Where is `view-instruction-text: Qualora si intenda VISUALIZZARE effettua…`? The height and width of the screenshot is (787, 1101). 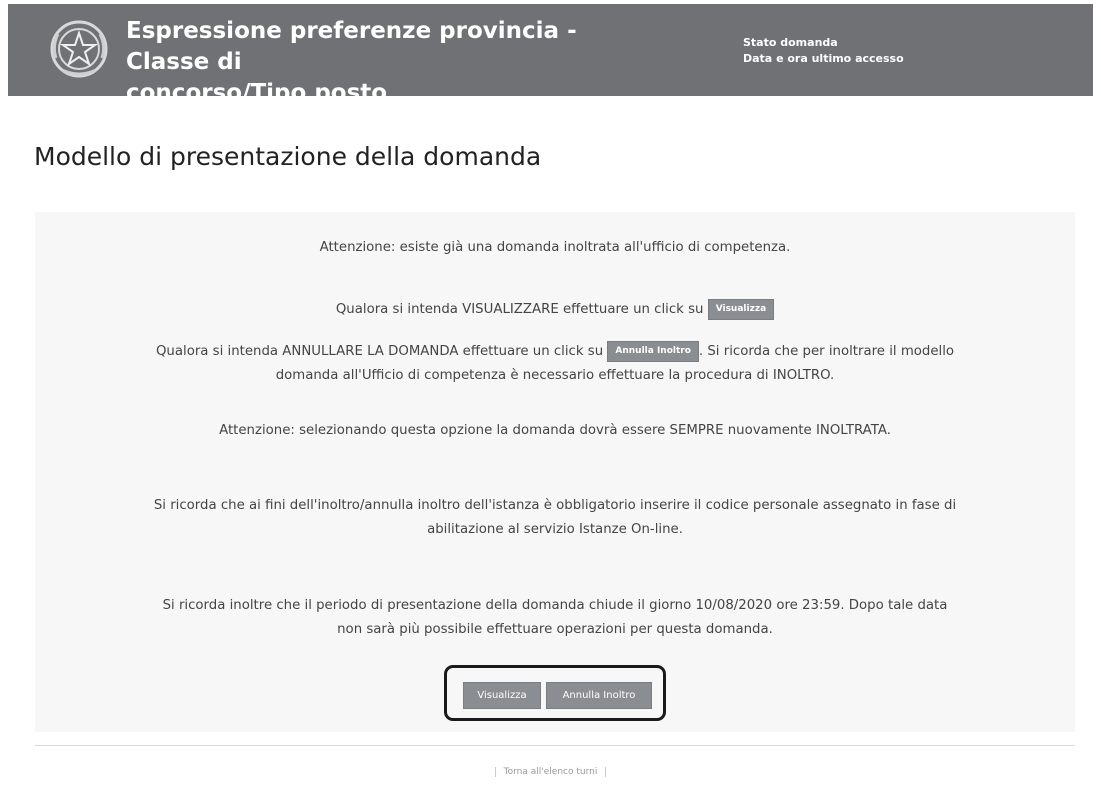
view-instruction-text: Qualora si intenda VISUALIZZARE effettua… is located at coordinates (519, 309).